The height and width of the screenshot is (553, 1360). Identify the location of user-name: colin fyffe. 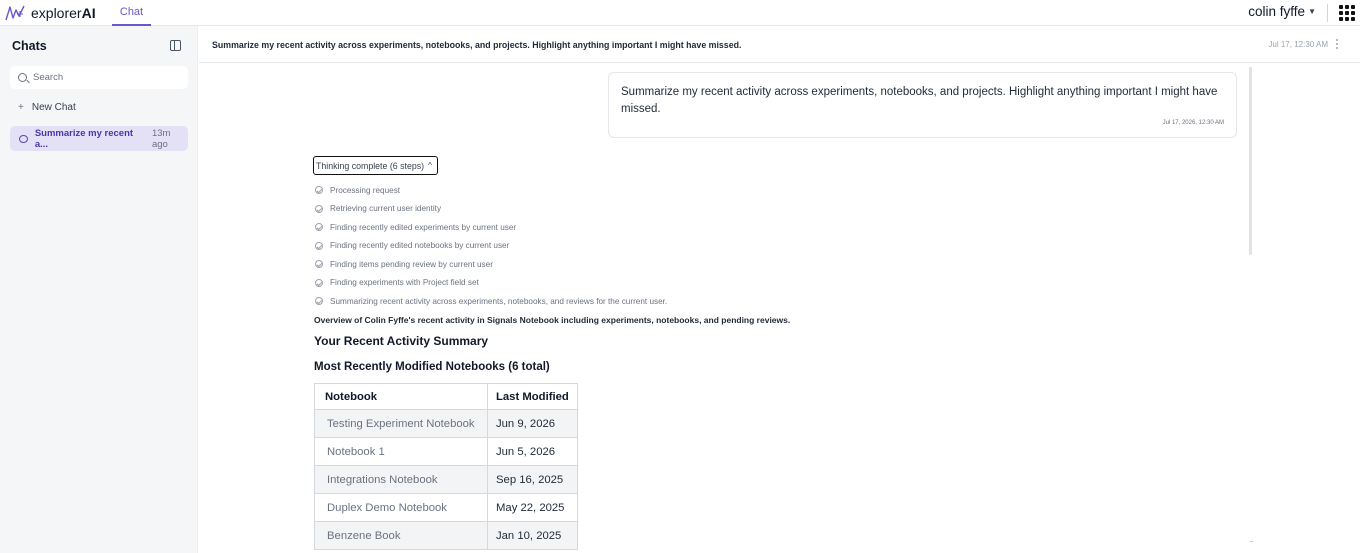
(1277, 11).